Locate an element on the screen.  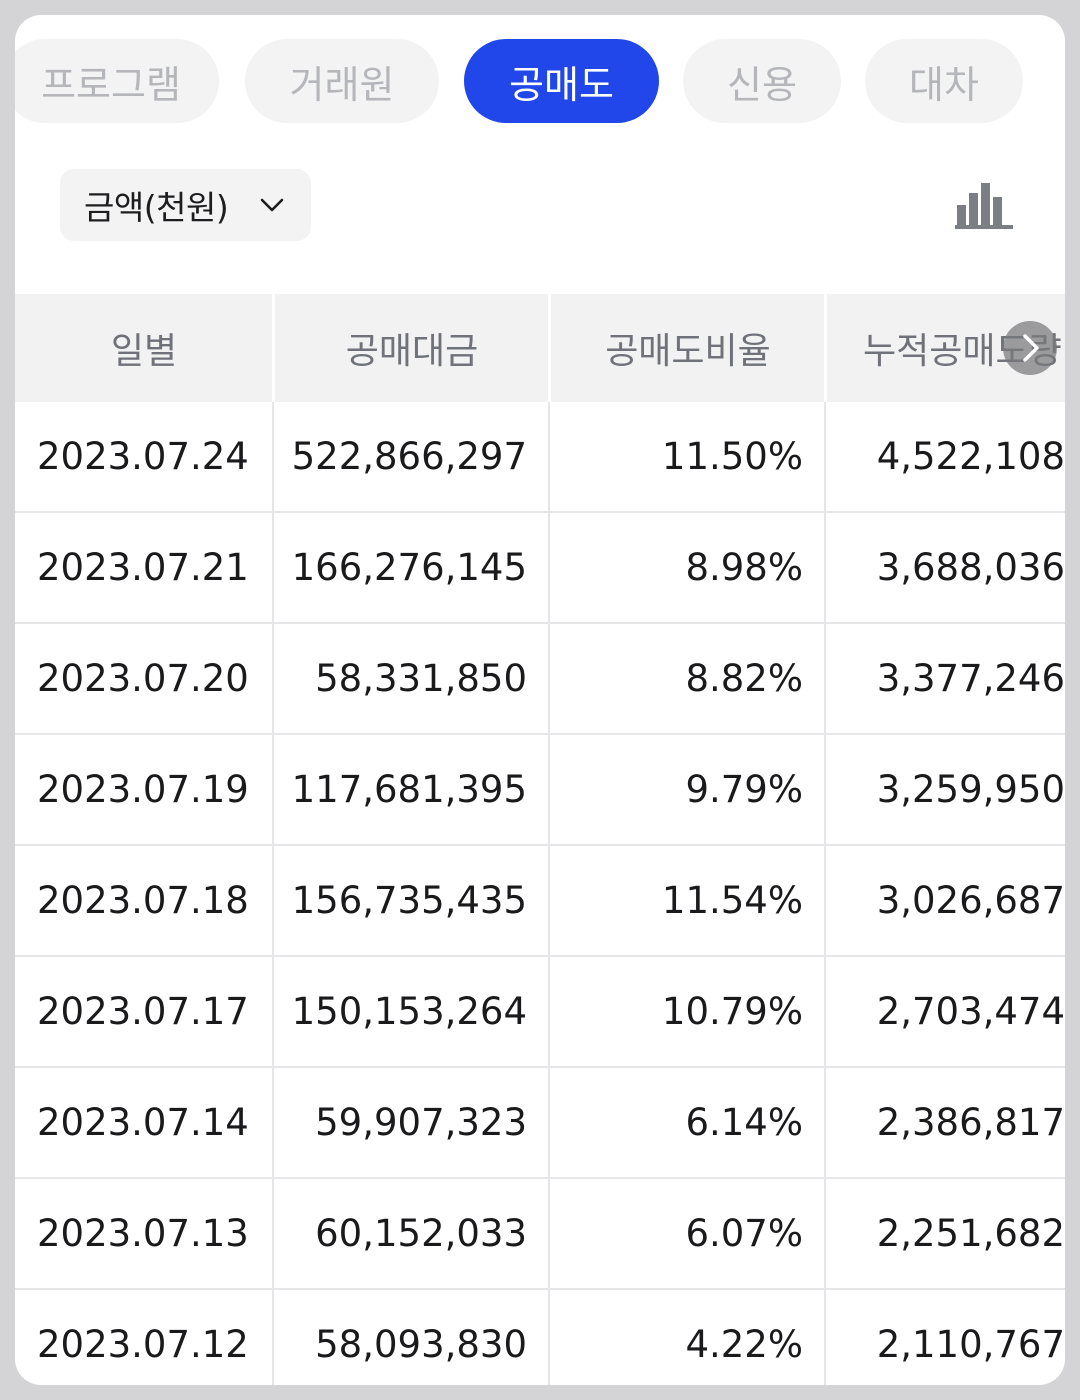
table-row: 2023.07.21 166,276,145 8.98% 3,688,036 is located at coordinates (540, 568).